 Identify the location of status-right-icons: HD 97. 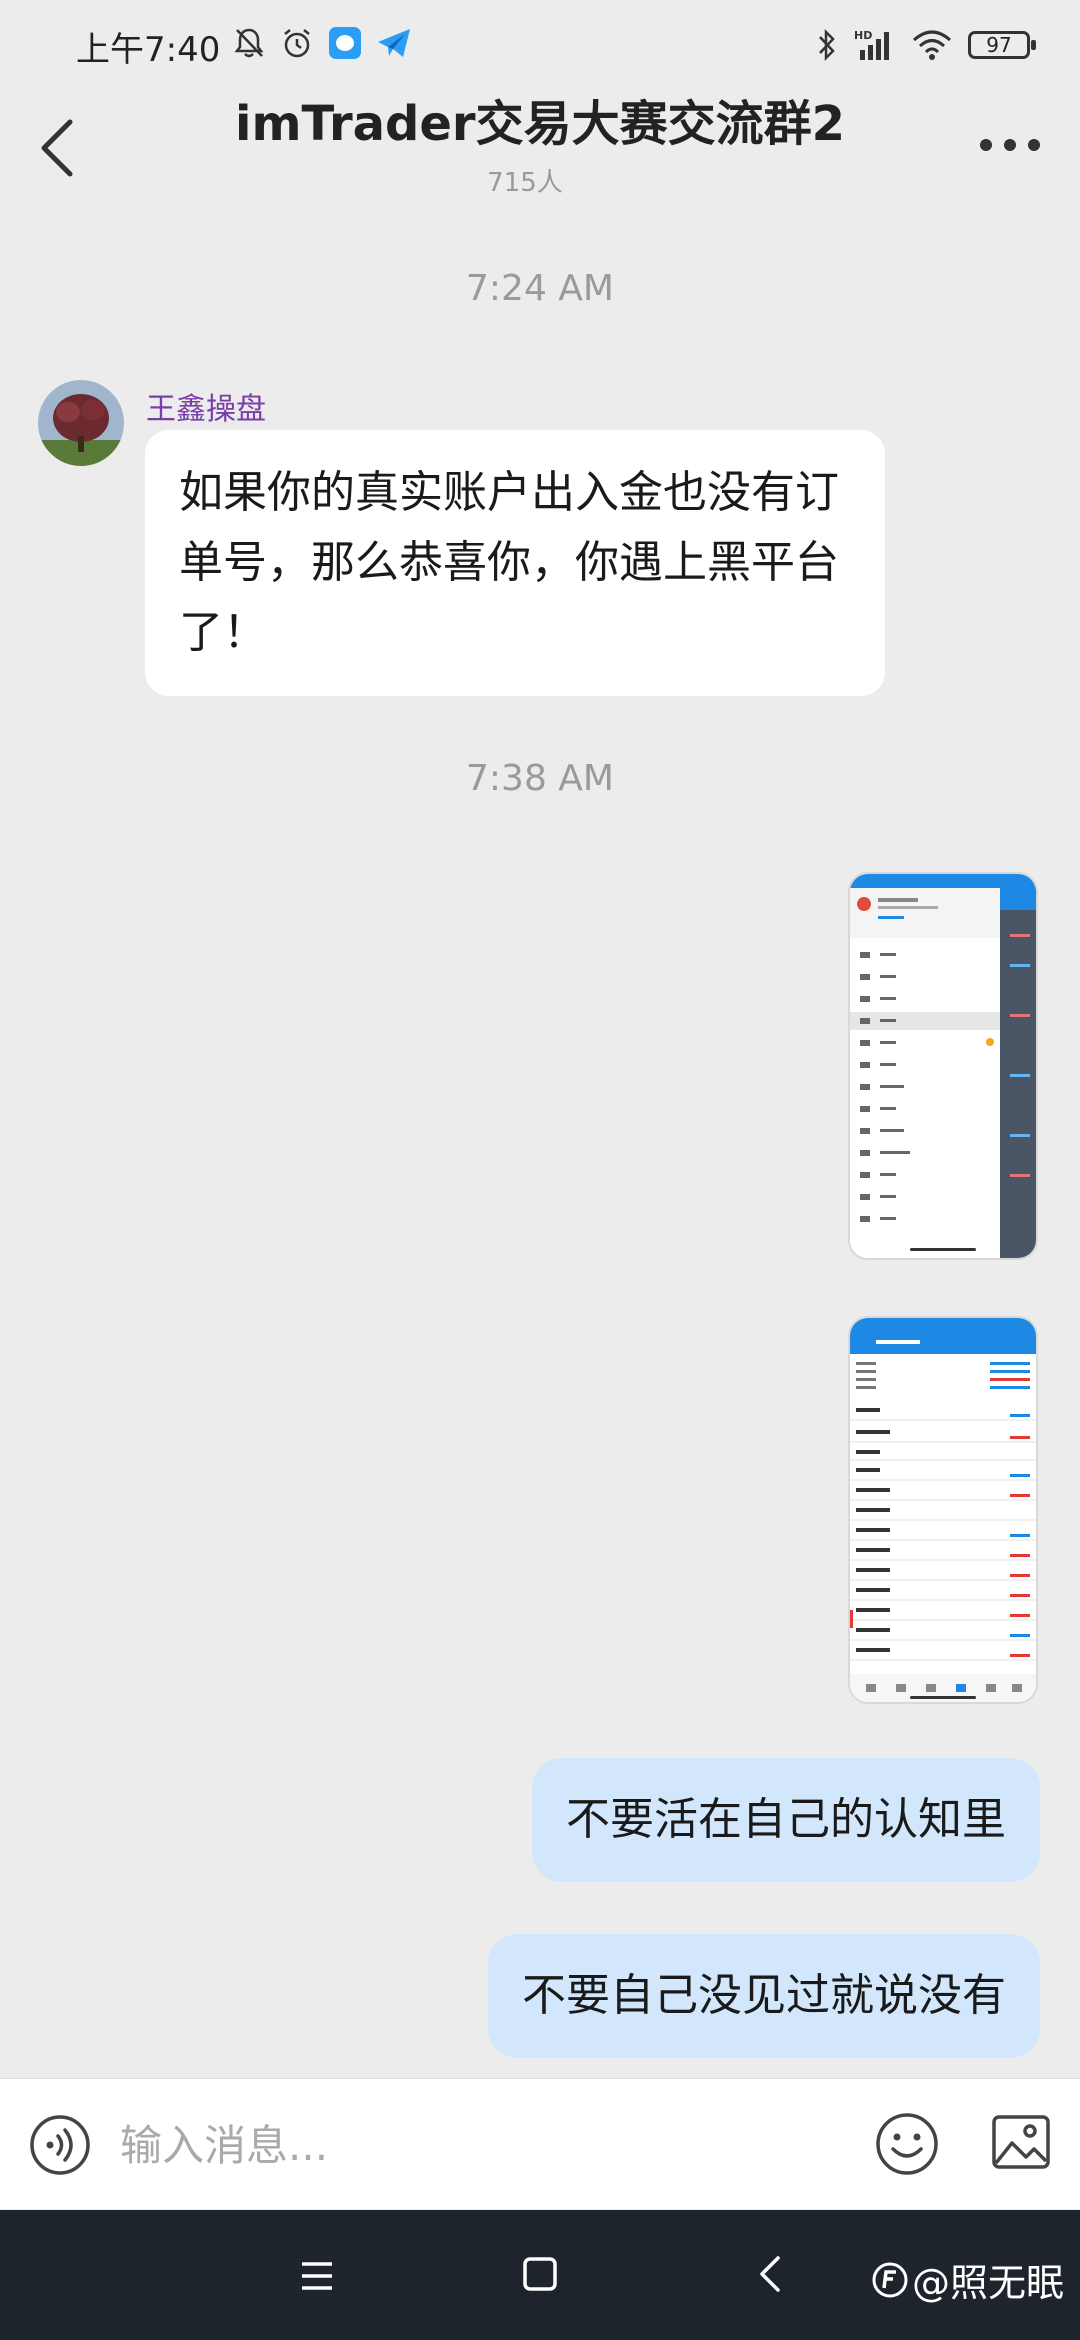
(926, 45).